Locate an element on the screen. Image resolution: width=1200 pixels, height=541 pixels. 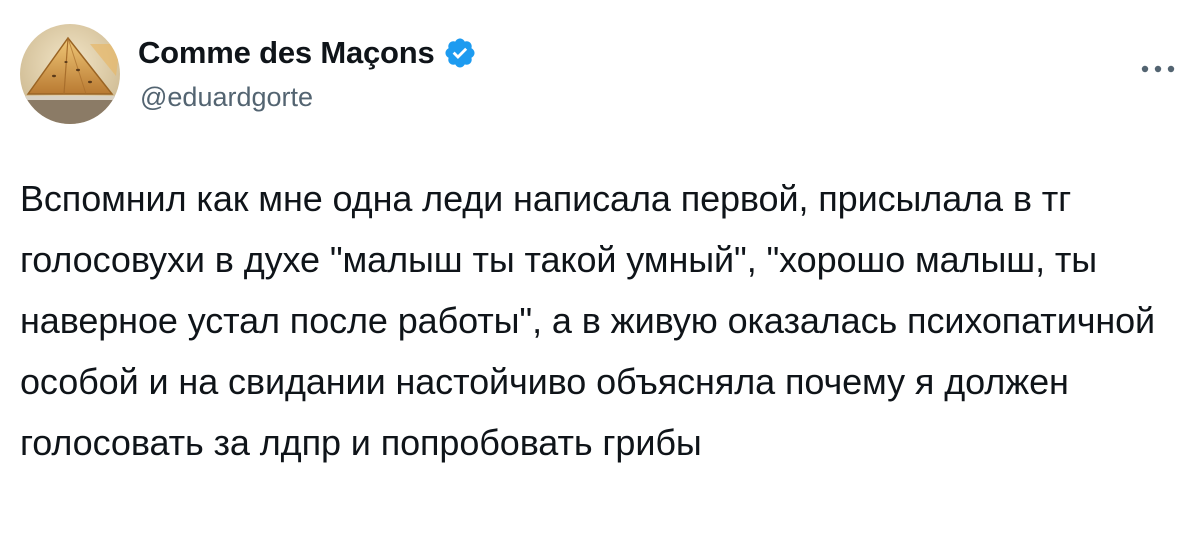
author-name-row: Comme des Maçons is located at coordinates (307, 53).